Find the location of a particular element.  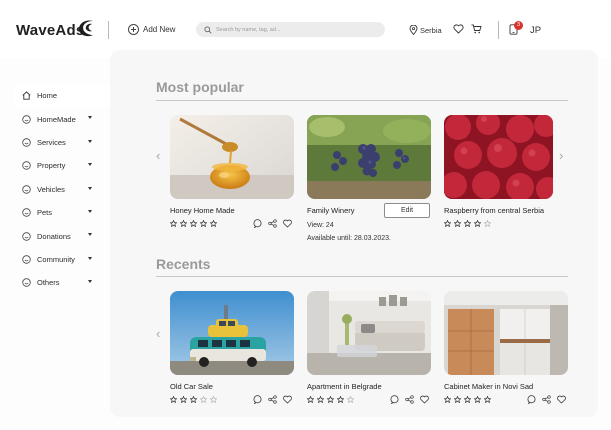

listing-image-apartment is located at coordinates (369, 333).